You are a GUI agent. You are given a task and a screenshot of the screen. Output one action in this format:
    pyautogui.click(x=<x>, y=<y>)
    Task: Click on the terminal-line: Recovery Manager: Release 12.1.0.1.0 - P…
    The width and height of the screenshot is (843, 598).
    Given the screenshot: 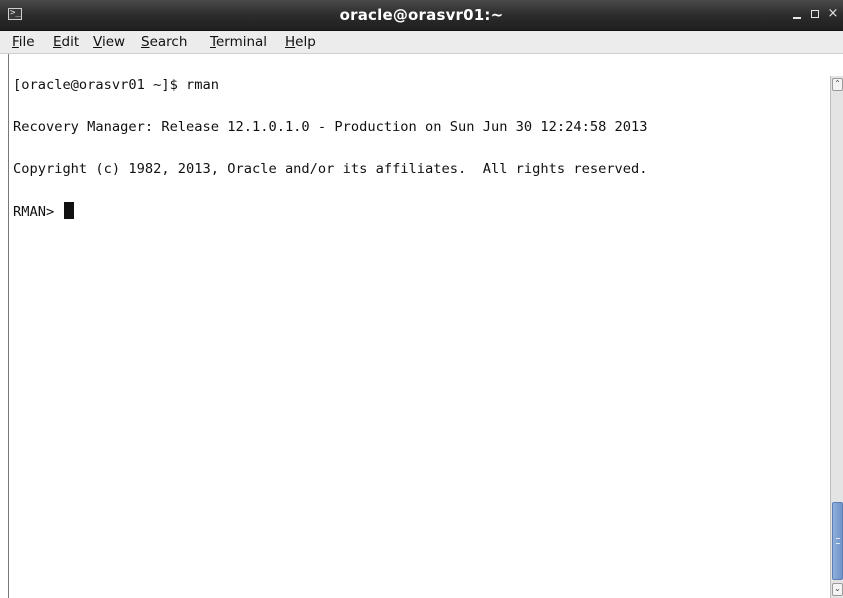 What is the action you would take?
    pyautogui.click(x=330, y=127)
    